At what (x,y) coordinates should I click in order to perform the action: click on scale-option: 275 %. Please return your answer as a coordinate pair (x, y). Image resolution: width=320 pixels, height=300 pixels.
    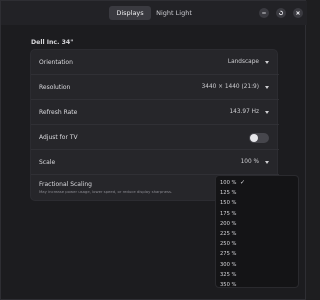
    Looking at the image, I should click on (257, 254).